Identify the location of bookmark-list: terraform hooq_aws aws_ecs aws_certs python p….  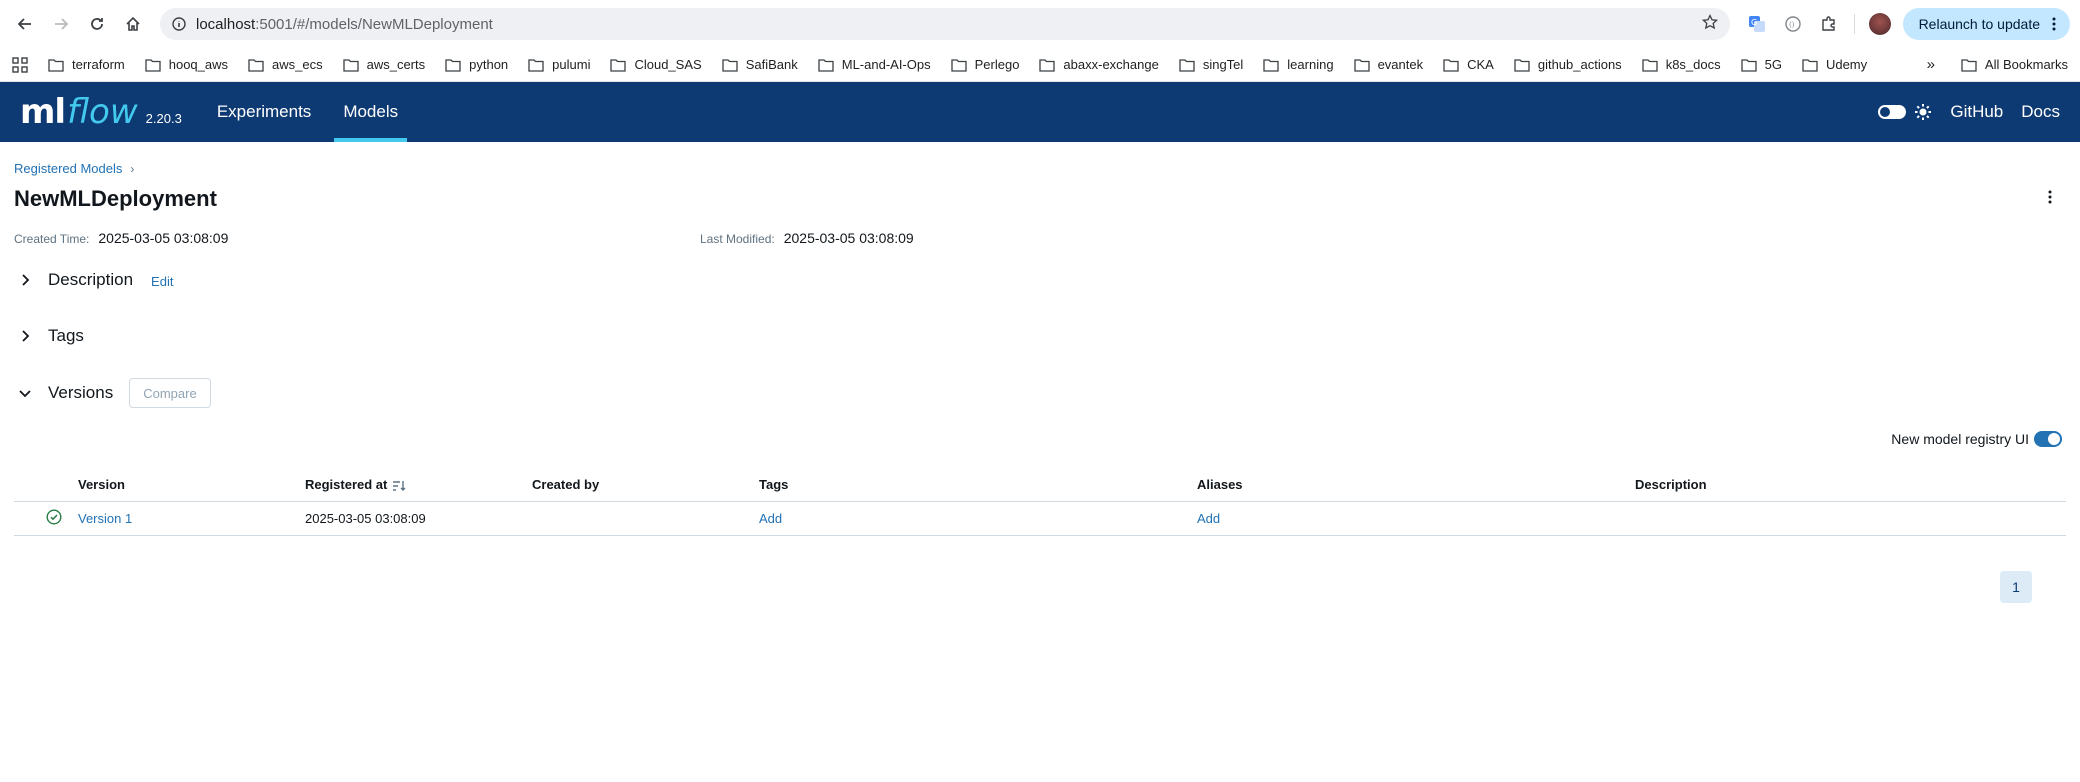
(967, 64).